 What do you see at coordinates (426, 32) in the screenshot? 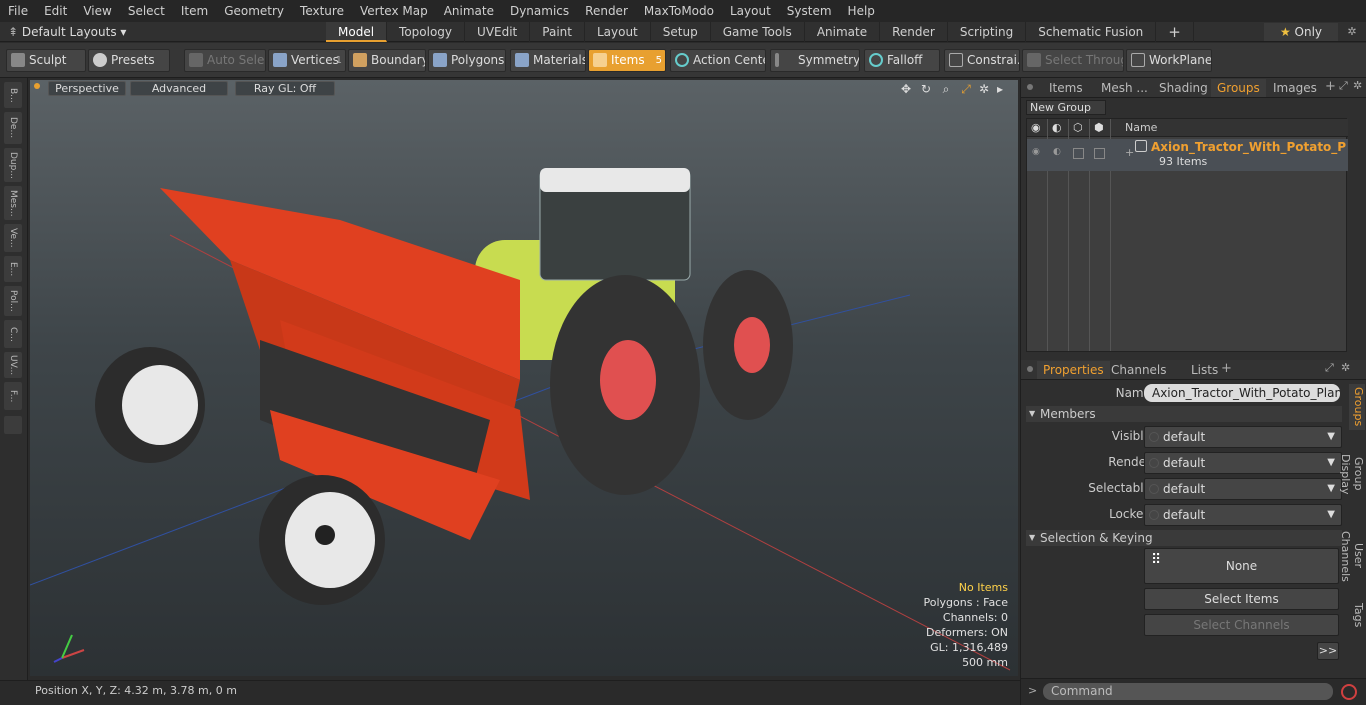
I see `tab-topology: Topology` at bounding box center [426, 32].